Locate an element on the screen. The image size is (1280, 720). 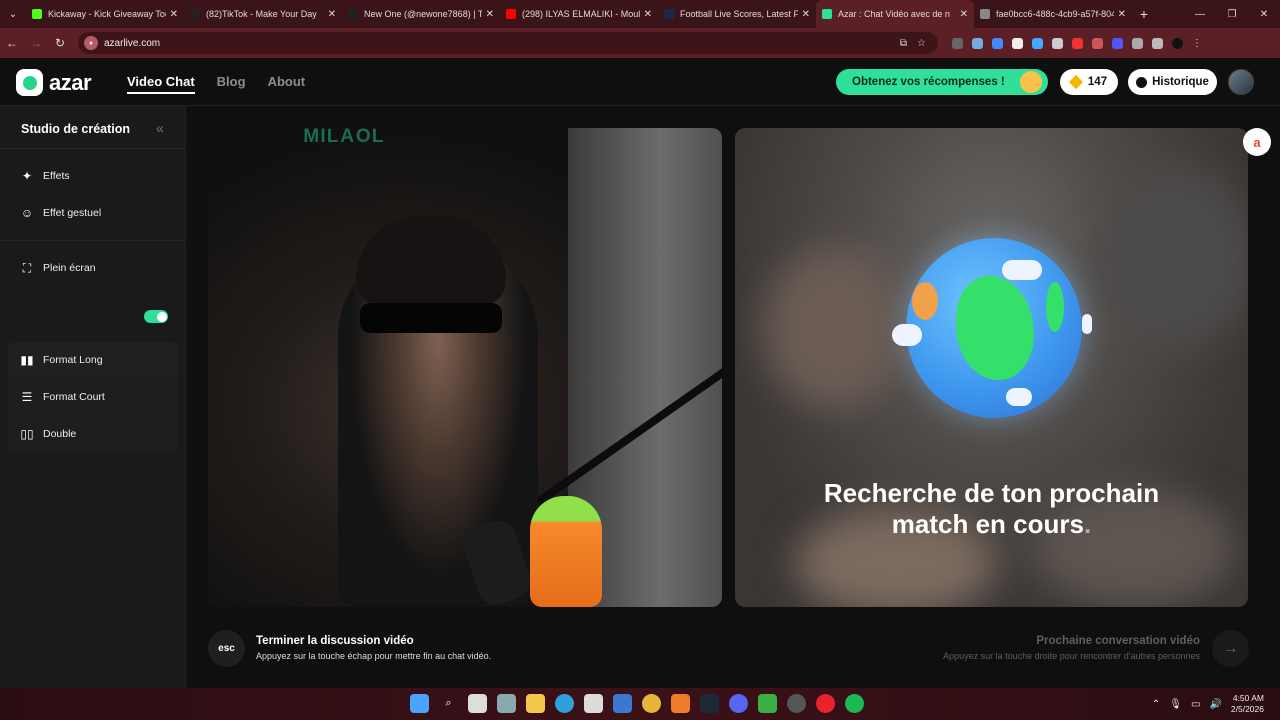
maximize-icon: ❐ is located at coordinates (1232, 14).